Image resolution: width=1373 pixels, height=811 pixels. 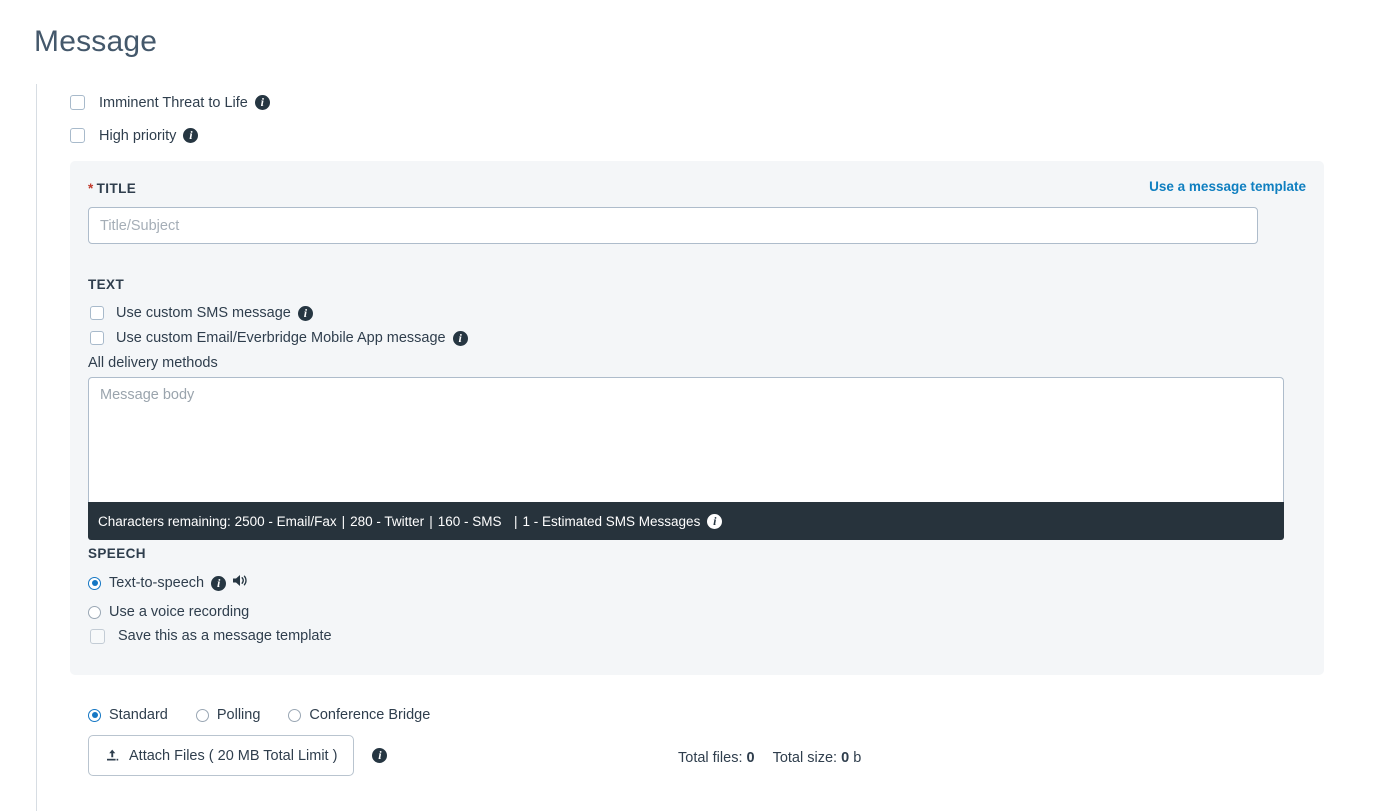 What do you see at coordinates (769, 758) in the screenshot?
I see `attachment-totals: Total files: 0 Total size: 0 b` at bounding box center [769, 758].